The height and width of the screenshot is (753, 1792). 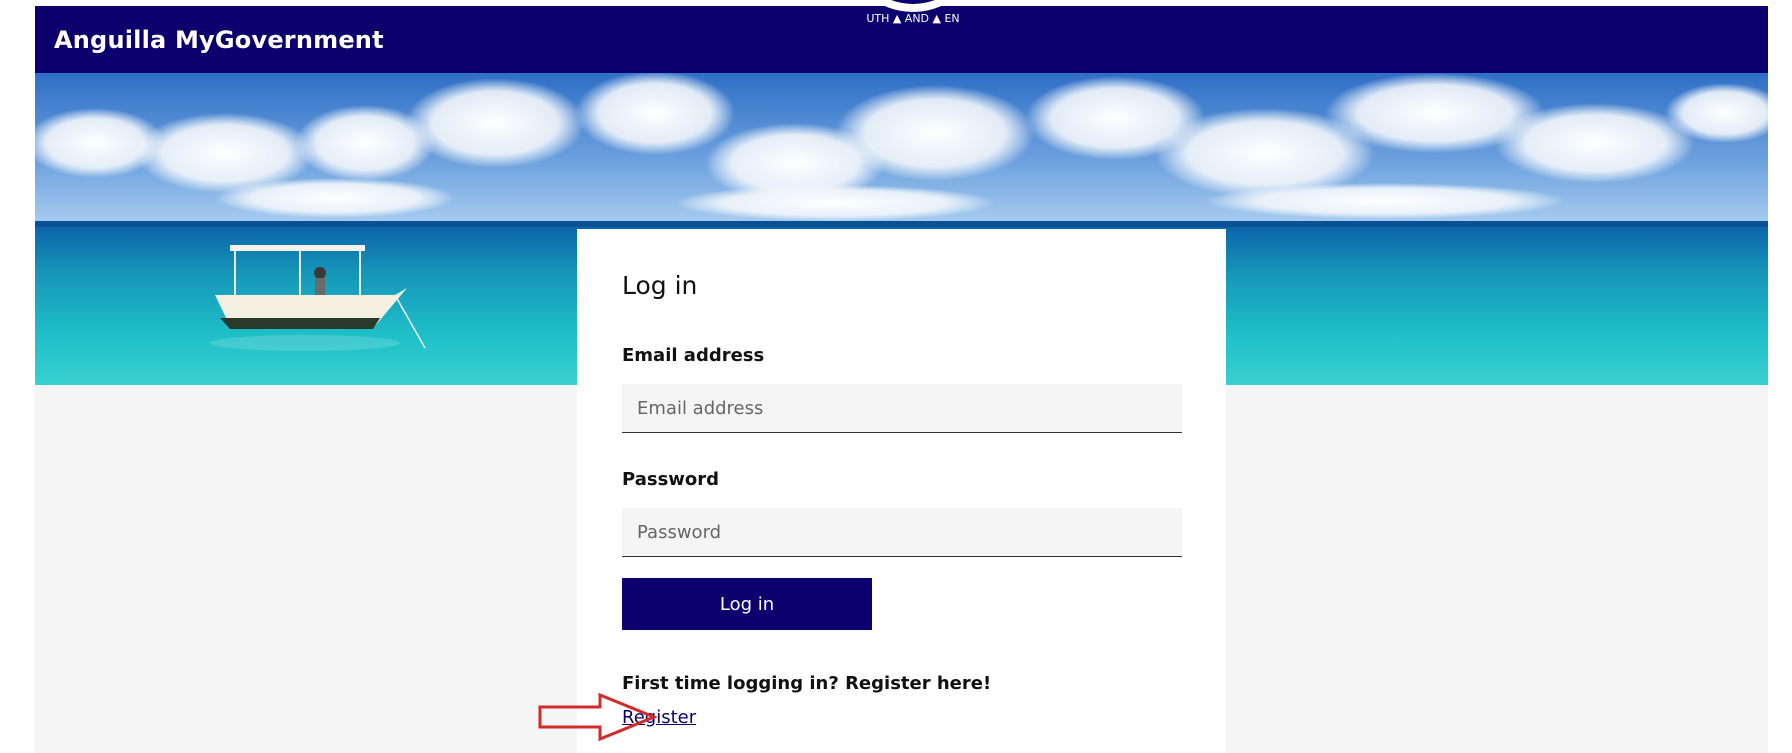 I want to click on seal-text: UTH ▲ AND ▲ EN, so click(x=912, y=18).